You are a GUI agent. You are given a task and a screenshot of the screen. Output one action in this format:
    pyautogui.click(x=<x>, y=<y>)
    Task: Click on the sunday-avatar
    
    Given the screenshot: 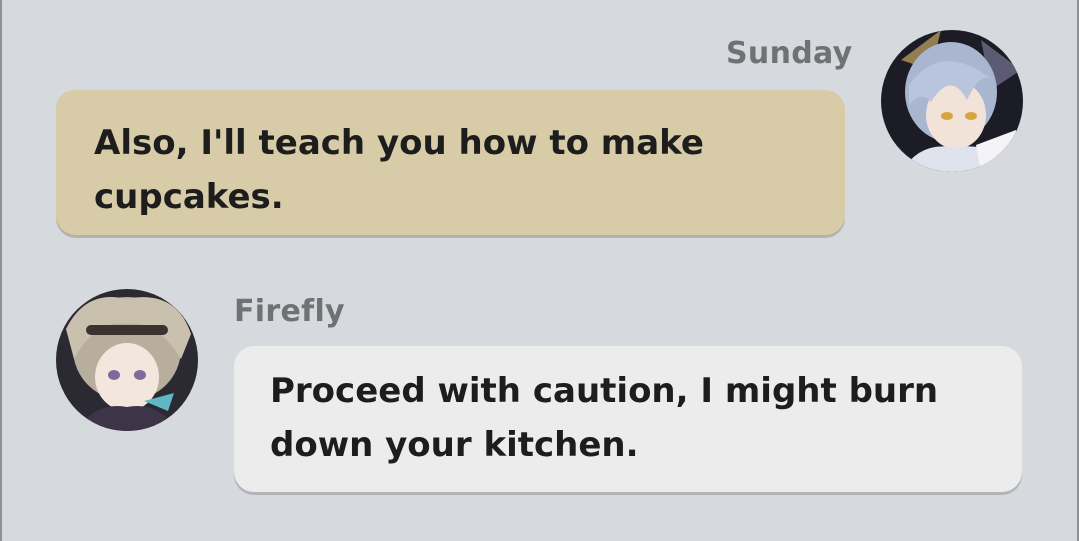 What is the action you would take?
    pyautogui.click(x=952, y=101)
    